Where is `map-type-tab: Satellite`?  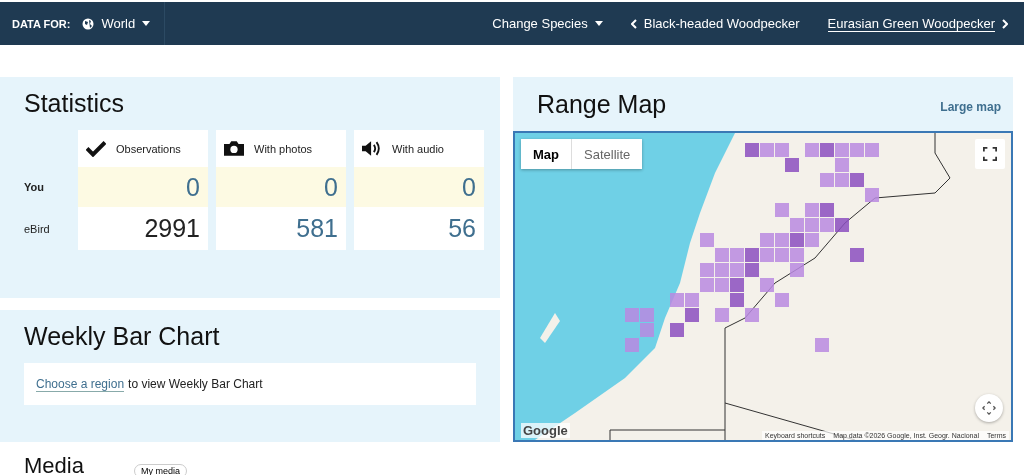
map-type-tab: Satellite is located at coordinates (607, 154).